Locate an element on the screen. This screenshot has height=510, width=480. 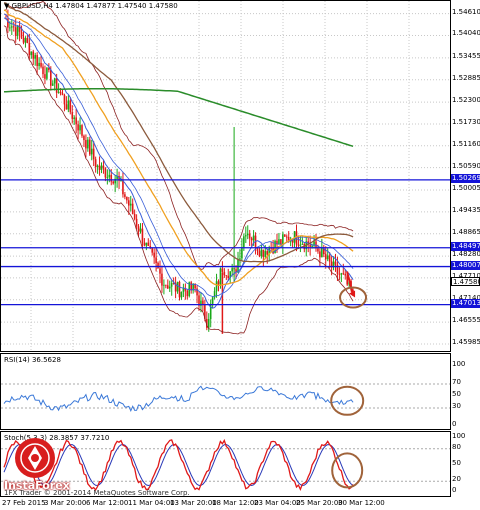
rsi-tick-label: 100 is located at coordinates (459, 364).